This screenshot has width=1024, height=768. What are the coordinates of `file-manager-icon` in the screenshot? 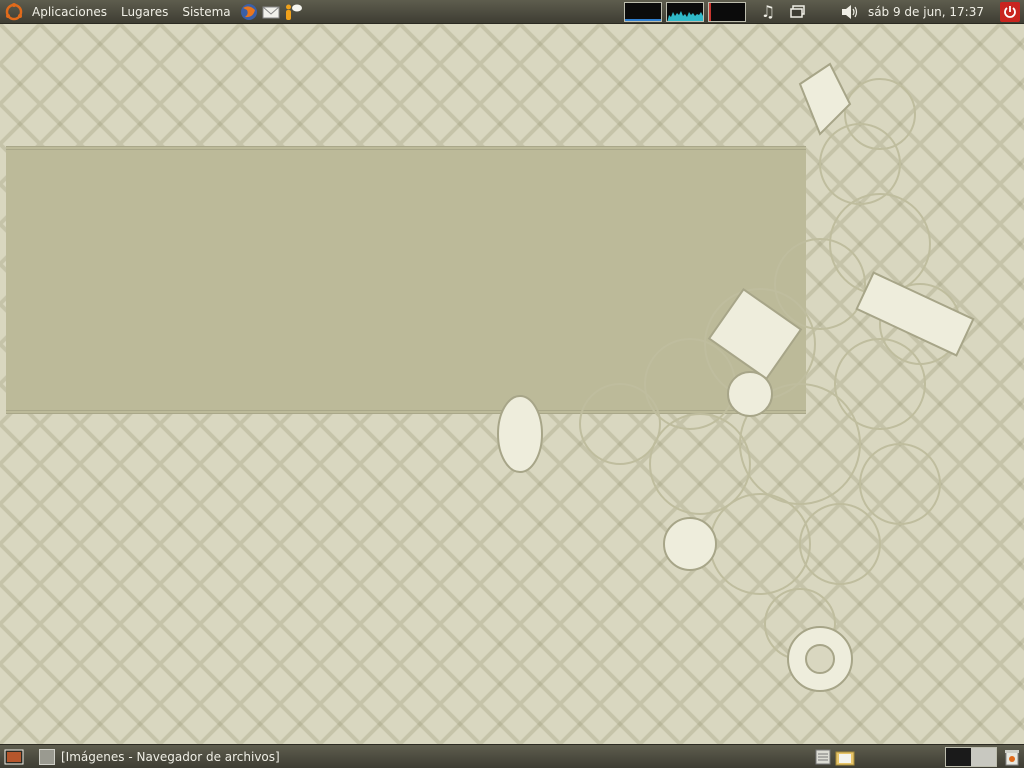 It's located at (47, 756).